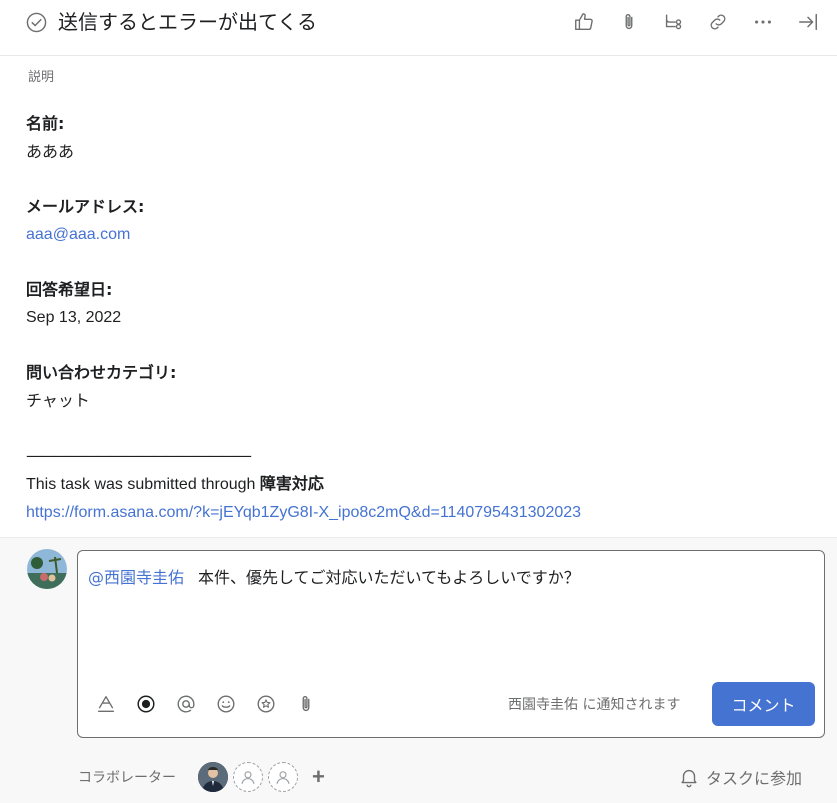  What do you see at coordinates (146, 704) in the screenshot?
I see `record-video-icon` at bounding box center [146, 704].